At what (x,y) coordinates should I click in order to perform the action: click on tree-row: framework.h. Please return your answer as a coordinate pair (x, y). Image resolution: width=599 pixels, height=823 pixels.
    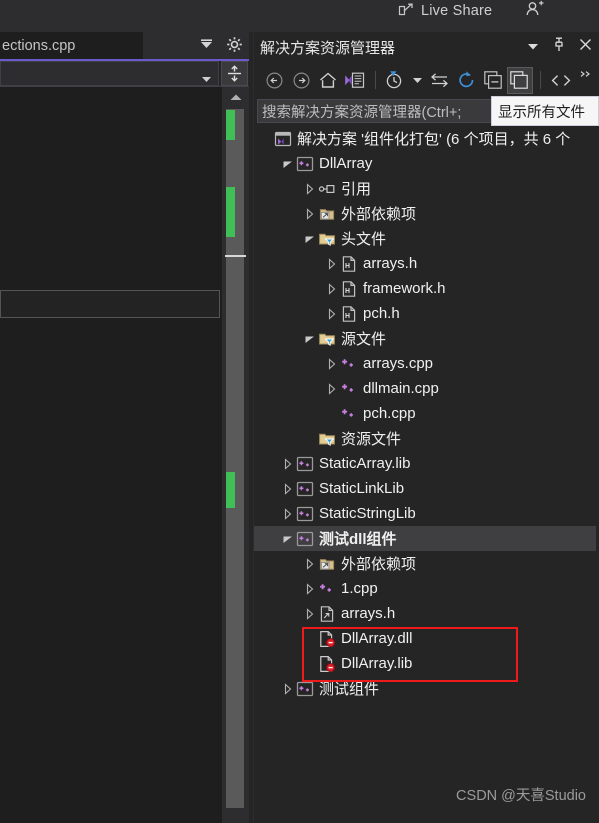
    Looking at the image, I should click on (426, 288).